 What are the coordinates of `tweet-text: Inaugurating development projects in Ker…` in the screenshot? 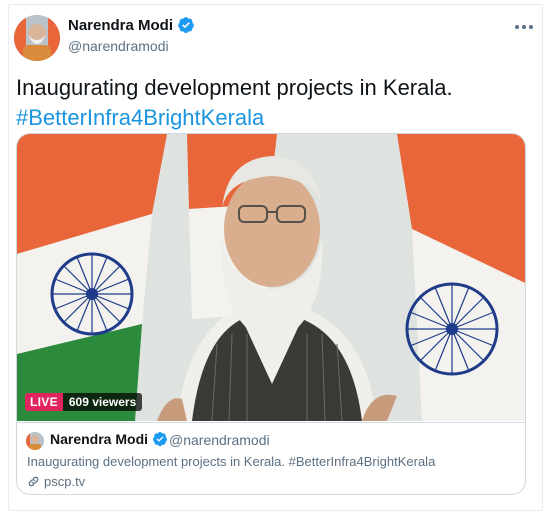 It's located at (276, 103).